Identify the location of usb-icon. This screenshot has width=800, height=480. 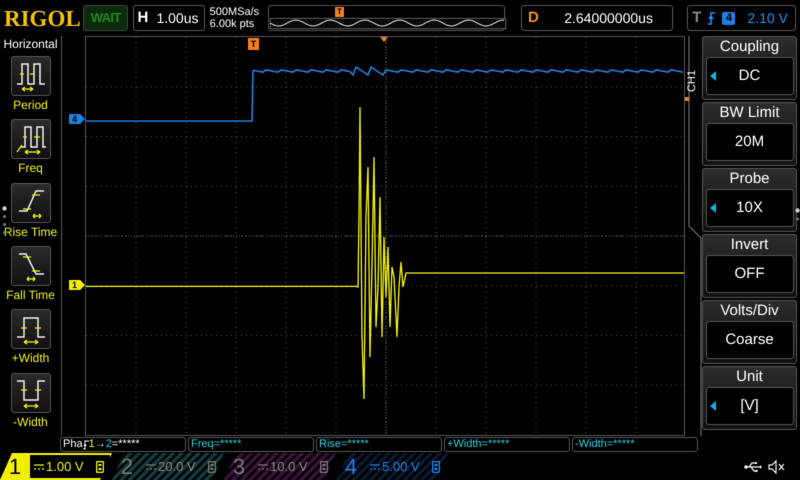
(753, 467).